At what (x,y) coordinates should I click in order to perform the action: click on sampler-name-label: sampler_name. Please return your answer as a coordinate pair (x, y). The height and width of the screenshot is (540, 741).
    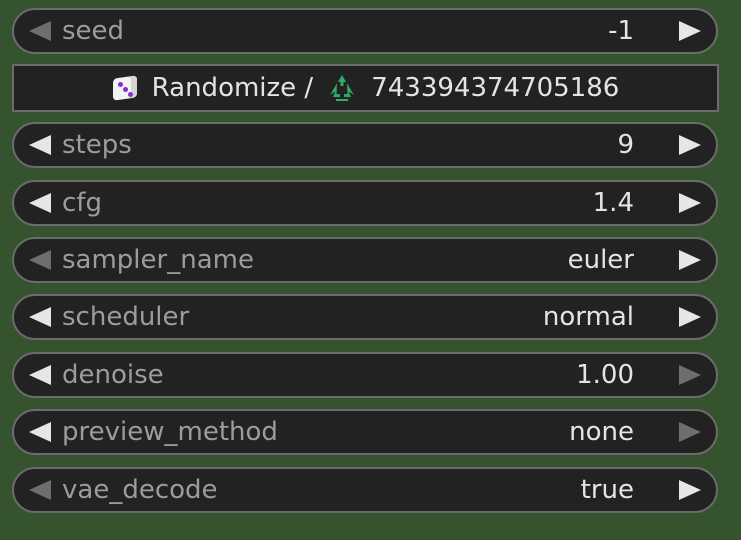
    Looking at the image, I should click on (158, 260).